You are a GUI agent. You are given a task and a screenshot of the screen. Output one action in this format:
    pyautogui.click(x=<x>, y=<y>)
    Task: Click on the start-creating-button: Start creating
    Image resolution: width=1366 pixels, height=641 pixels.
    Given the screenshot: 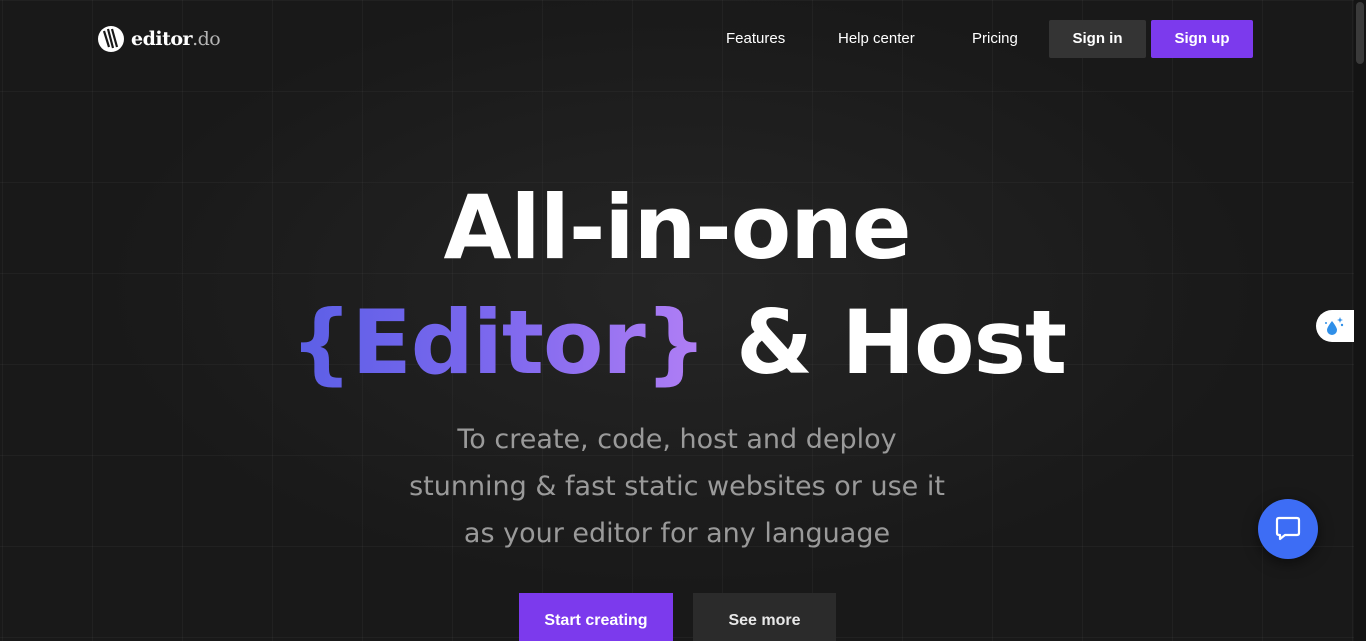 What is the action you would take?
    pyautogui.click(x=596, y=617)
    